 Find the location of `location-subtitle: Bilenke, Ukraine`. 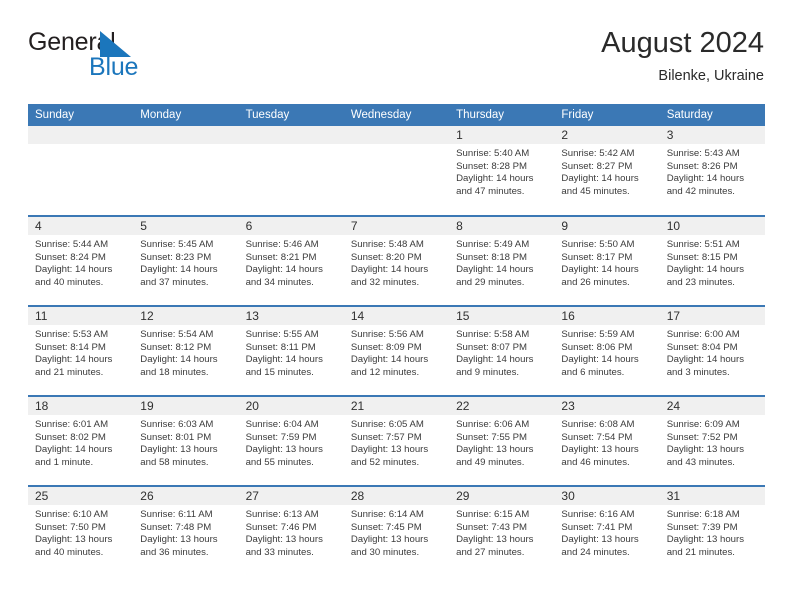

location-subtitle: Bilenke, Ukraine is located at coordinates (711, 76).